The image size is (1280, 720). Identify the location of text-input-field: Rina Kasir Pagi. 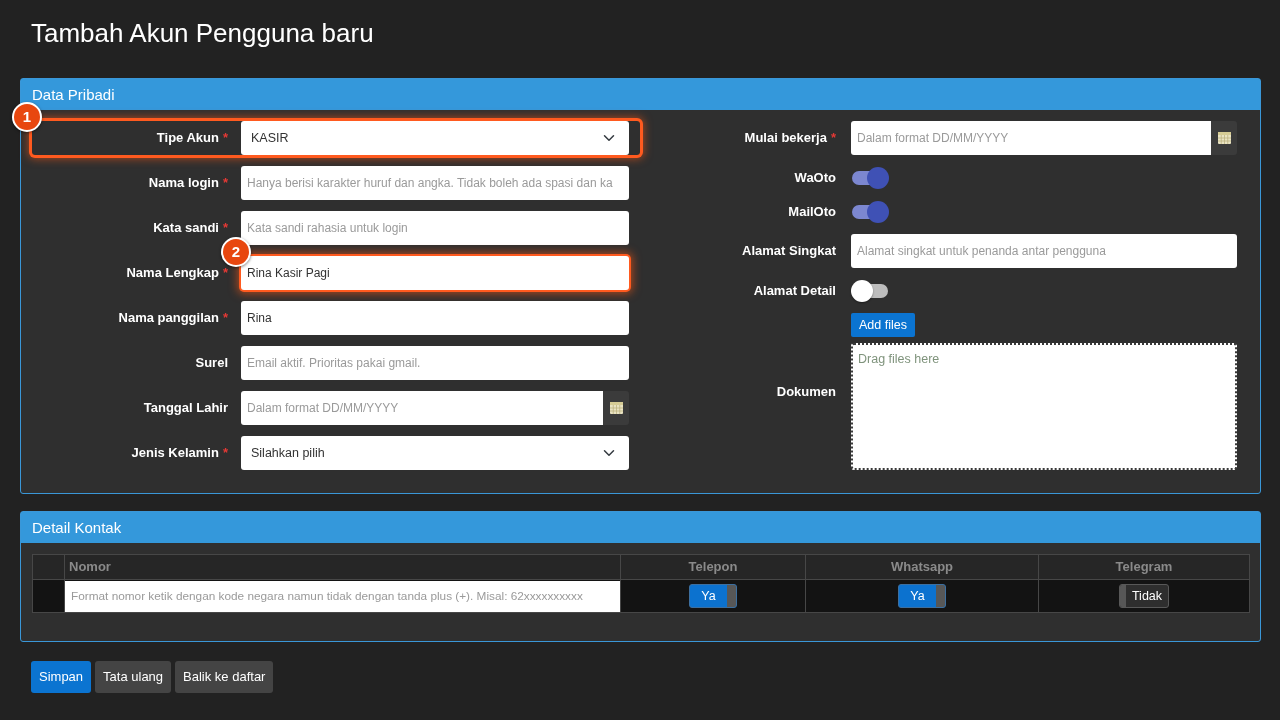
(435, 273).